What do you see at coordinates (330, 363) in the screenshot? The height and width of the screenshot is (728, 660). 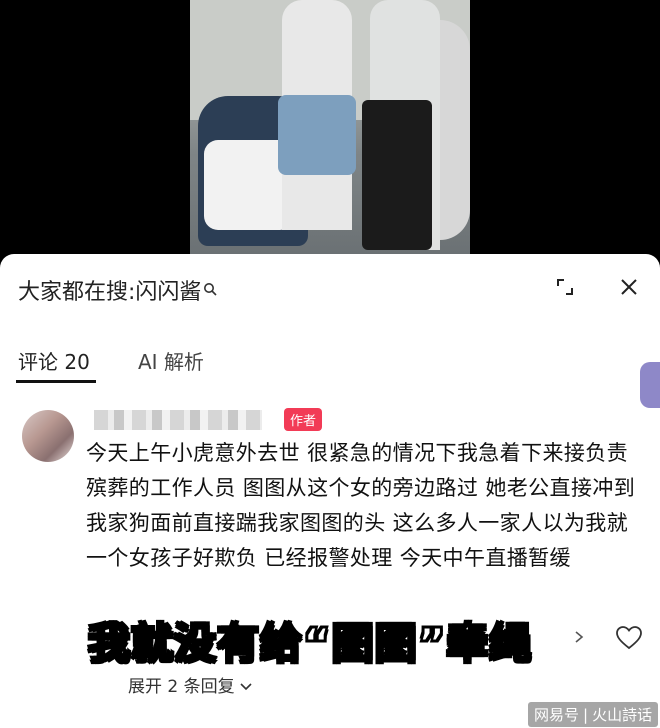 I see `comment-tabs: 评论 20 AI 解析` at bounding box center [330, 363].